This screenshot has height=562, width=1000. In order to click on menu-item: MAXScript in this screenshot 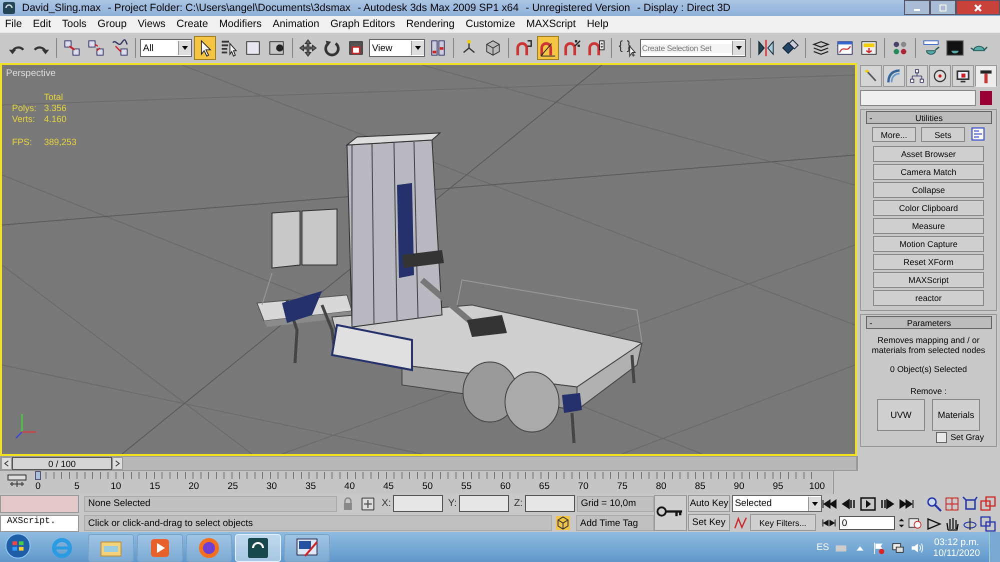, I will do `click(551, 24)`.